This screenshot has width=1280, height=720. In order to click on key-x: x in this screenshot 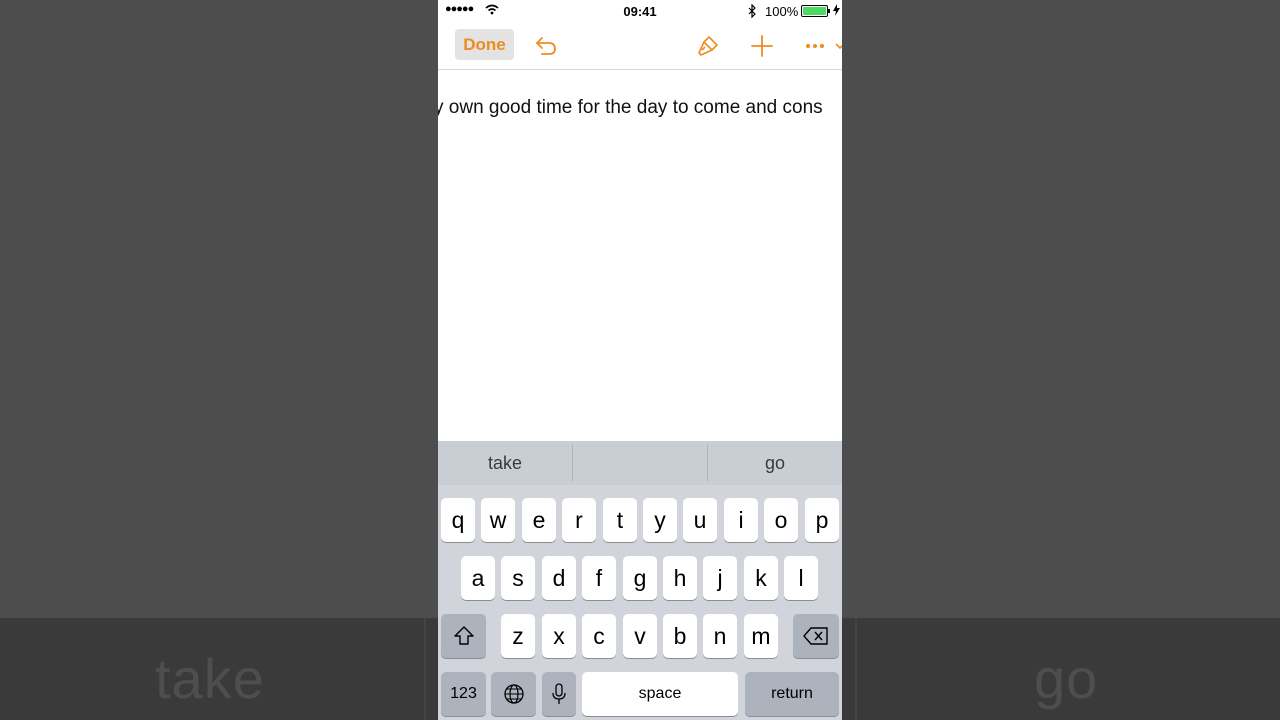, I will do `click(559, 636)`.